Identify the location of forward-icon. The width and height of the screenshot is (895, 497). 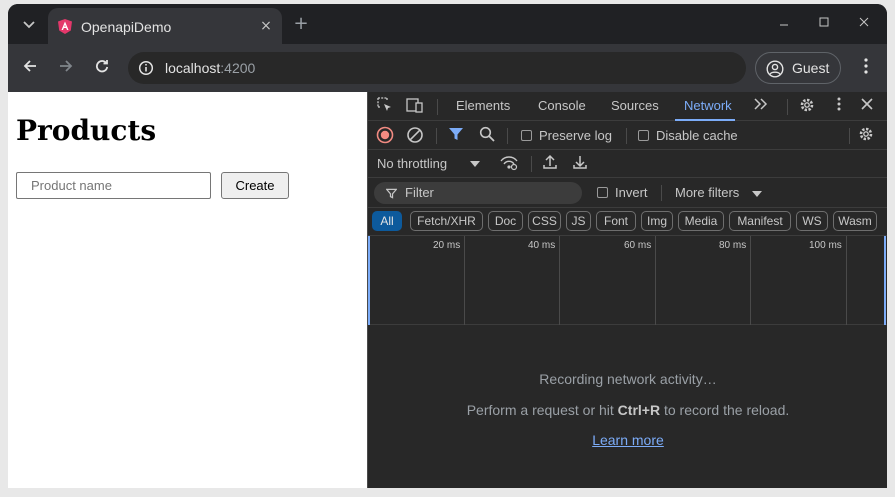
(66, 68).